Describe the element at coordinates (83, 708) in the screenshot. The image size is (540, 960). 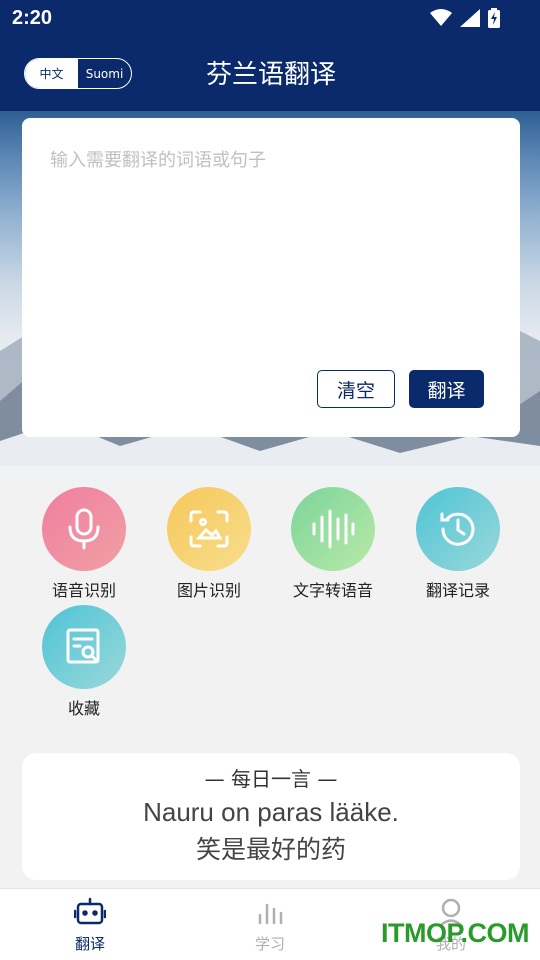
I see `feature-label: 收藏` at that location.